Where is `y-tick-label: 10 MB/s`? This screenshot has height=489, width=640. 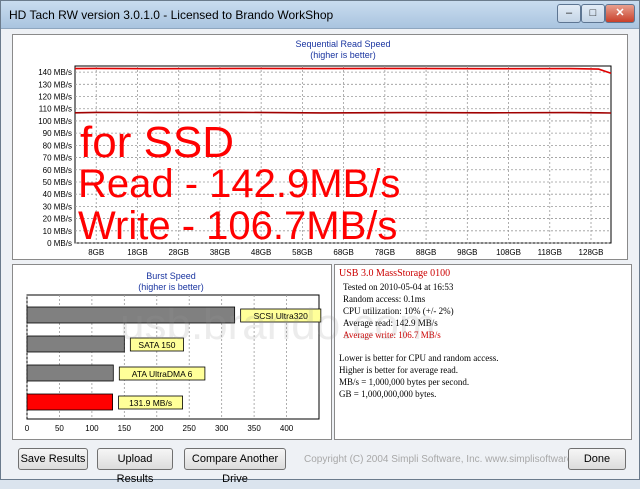
y-tick-label: 10 MB/s is located at coordinates (57, 231).